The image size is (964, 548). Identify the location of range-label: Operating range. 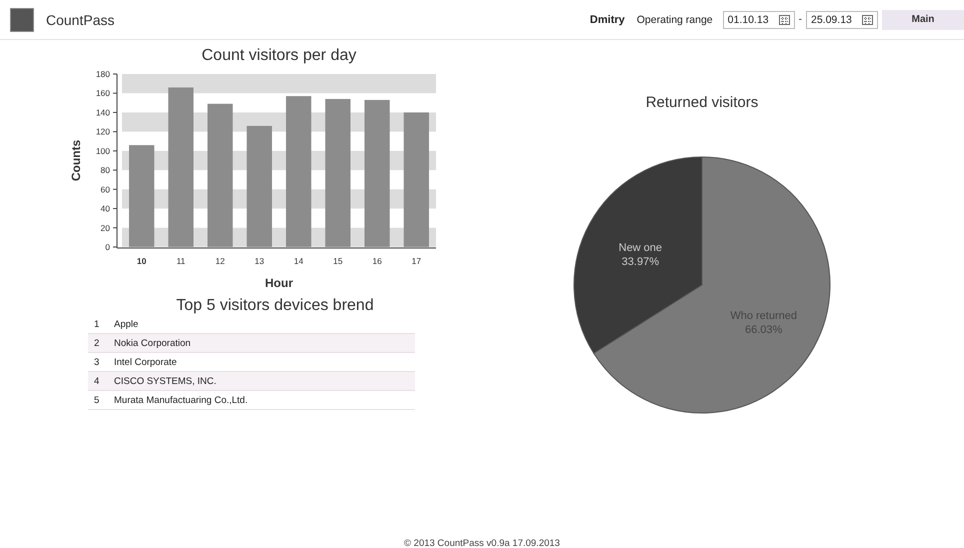
(674, 20).